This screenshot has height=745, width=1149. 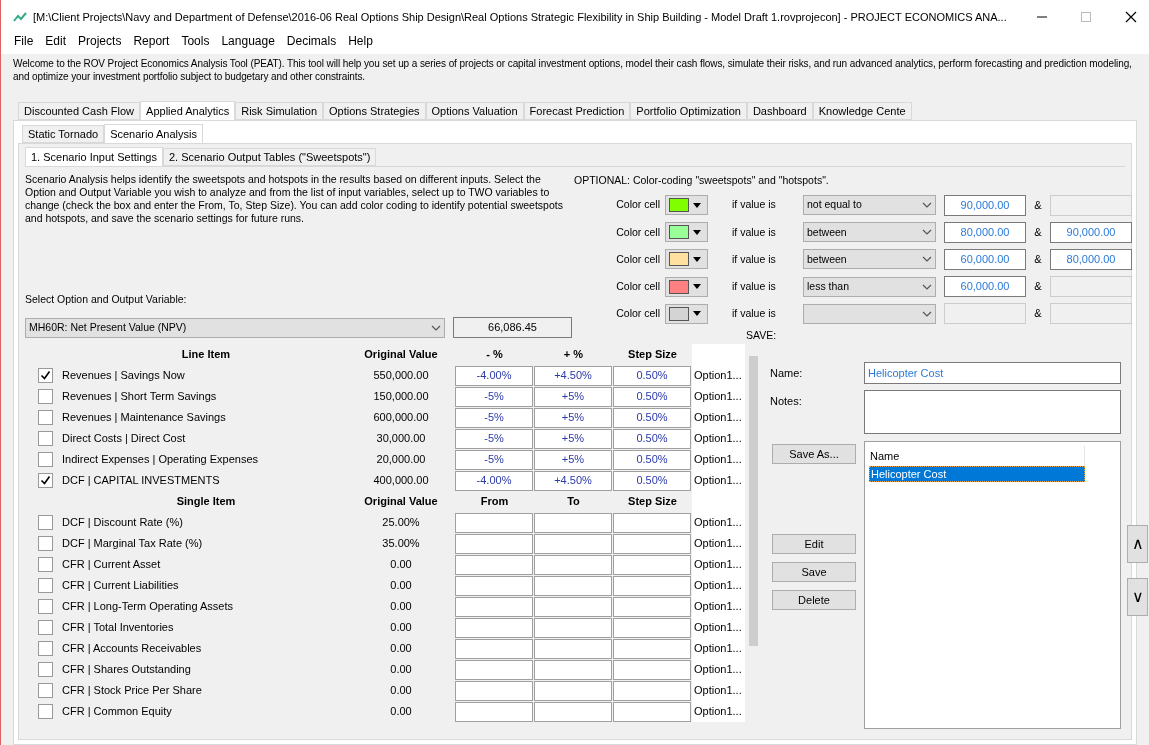 I want to click on tab: Scenario Analysis, so click(x=153, y=134).